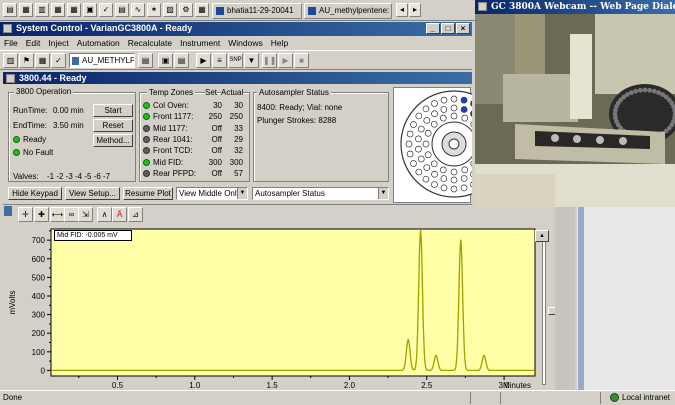 Image resolution: width=675 pixels, height=405 pixels. Describe the element at coordinates (195, 151) in the screenshot. I see `temp-zone-row: Front TCD: Off 32` at that location.